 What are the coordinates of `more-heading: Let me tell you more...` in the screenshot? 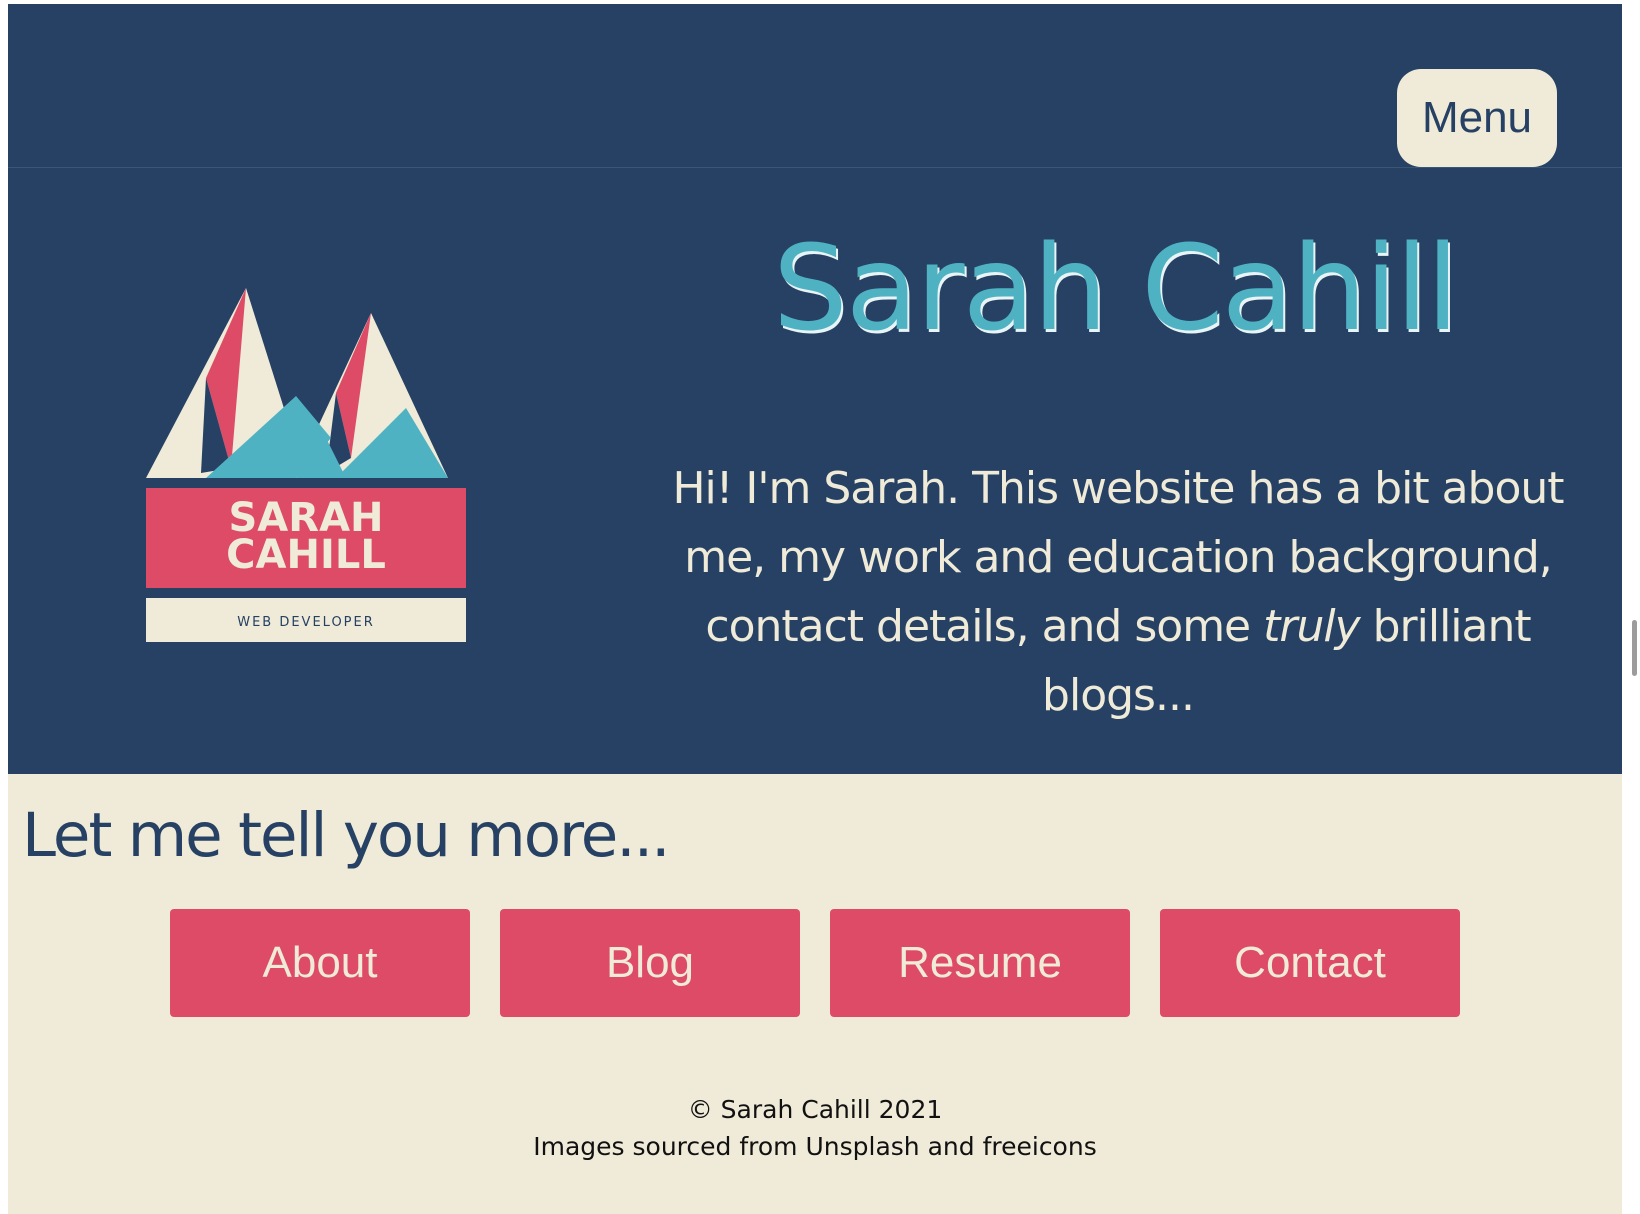 It's located at (346, 835).